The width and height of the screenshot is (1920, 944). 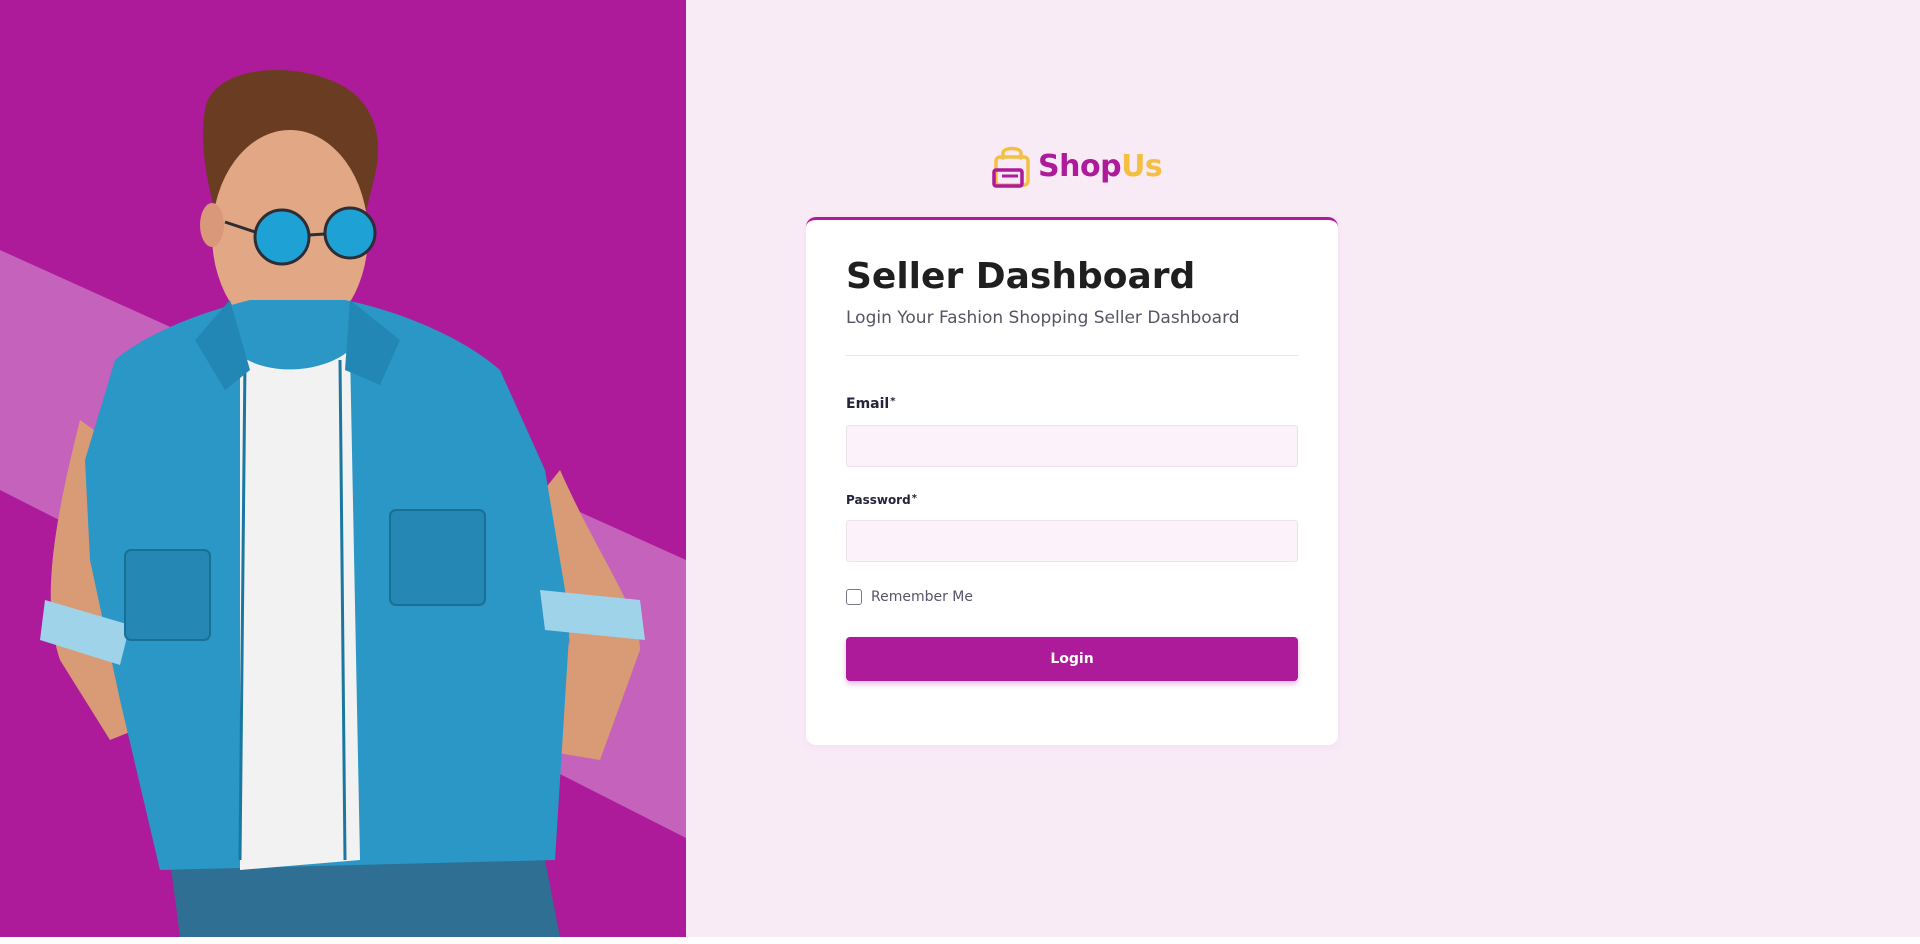 What do you see at coordinates (878, 500) in the screenshot?
I see `password-label-text: Password` at bounding box center [878, 500].